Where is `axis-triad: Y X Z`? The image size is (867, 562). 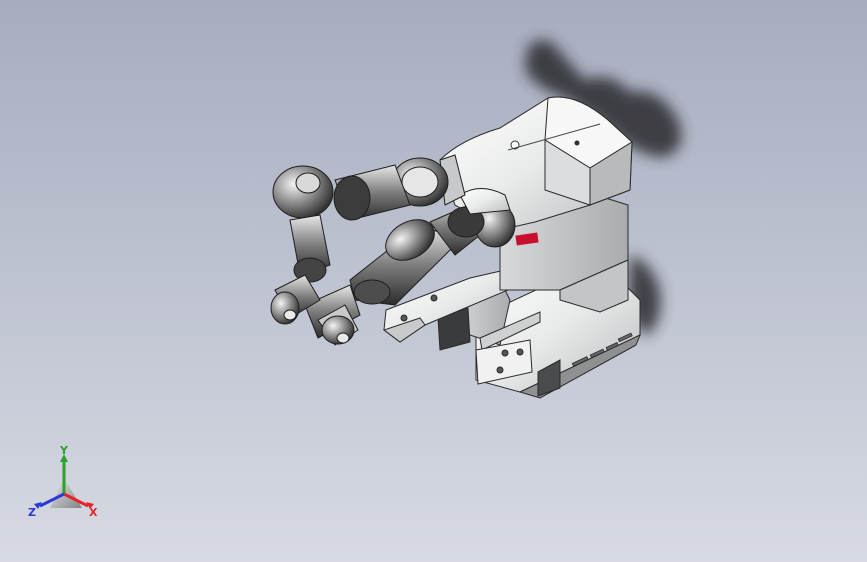 axis-triad: Y X Z is located at coordinates (63, 482).